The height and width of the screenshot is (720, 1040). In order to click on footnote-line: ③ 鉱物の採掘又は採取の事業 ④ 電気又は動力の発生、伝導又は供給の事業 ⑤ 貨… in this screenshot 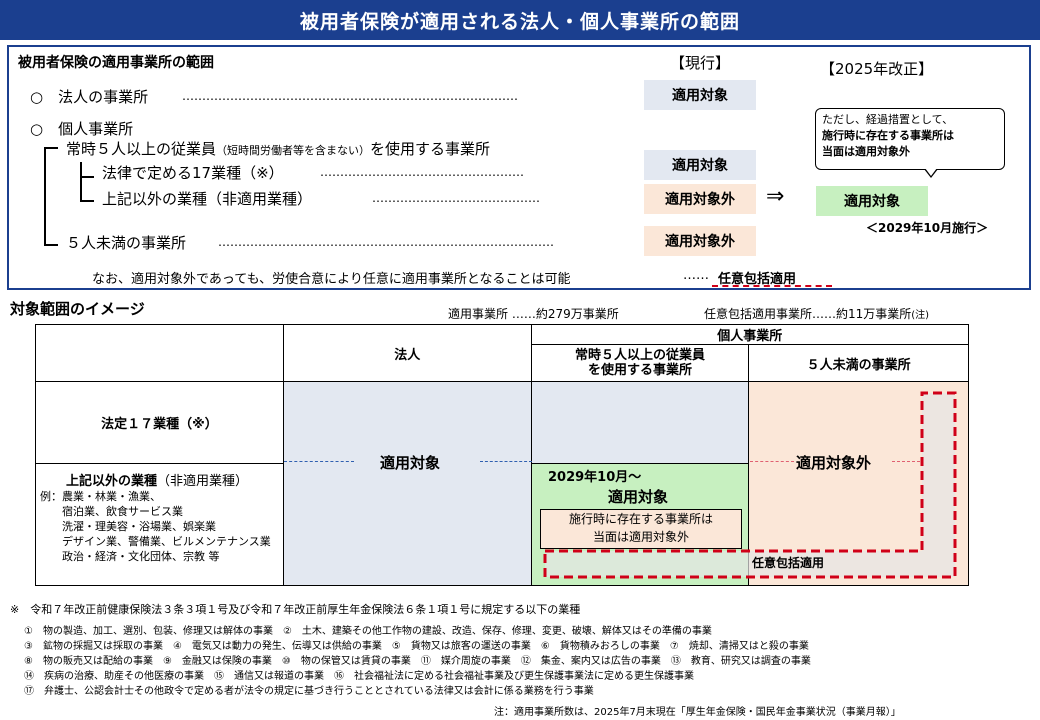, I will do `click(416, 646)`.